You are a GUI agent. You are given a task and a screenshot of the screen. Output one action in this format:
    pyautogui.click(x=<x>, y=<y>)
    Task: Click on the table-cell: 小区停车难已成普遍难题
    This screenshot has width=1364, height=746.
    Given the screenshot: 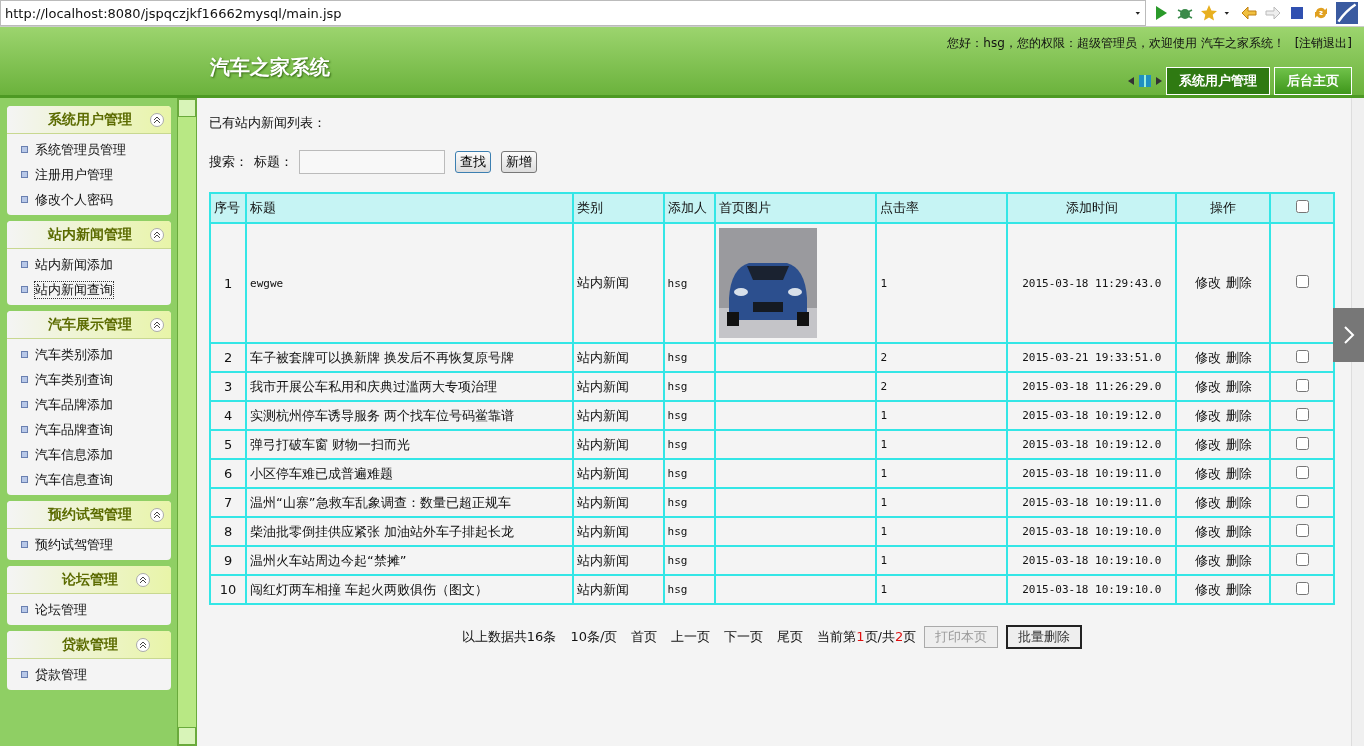 What is the action you would take?
    pyautogui.click(x=409, y=473)
    